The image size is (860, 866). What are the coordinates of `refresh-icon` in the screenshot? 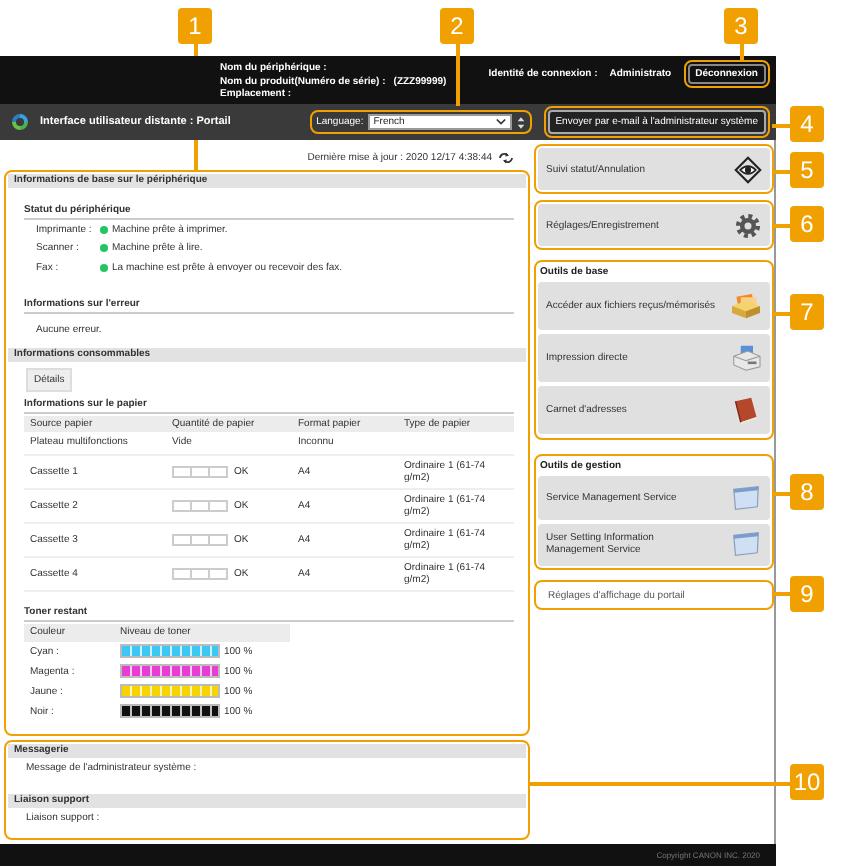 It's located at (506, 157).